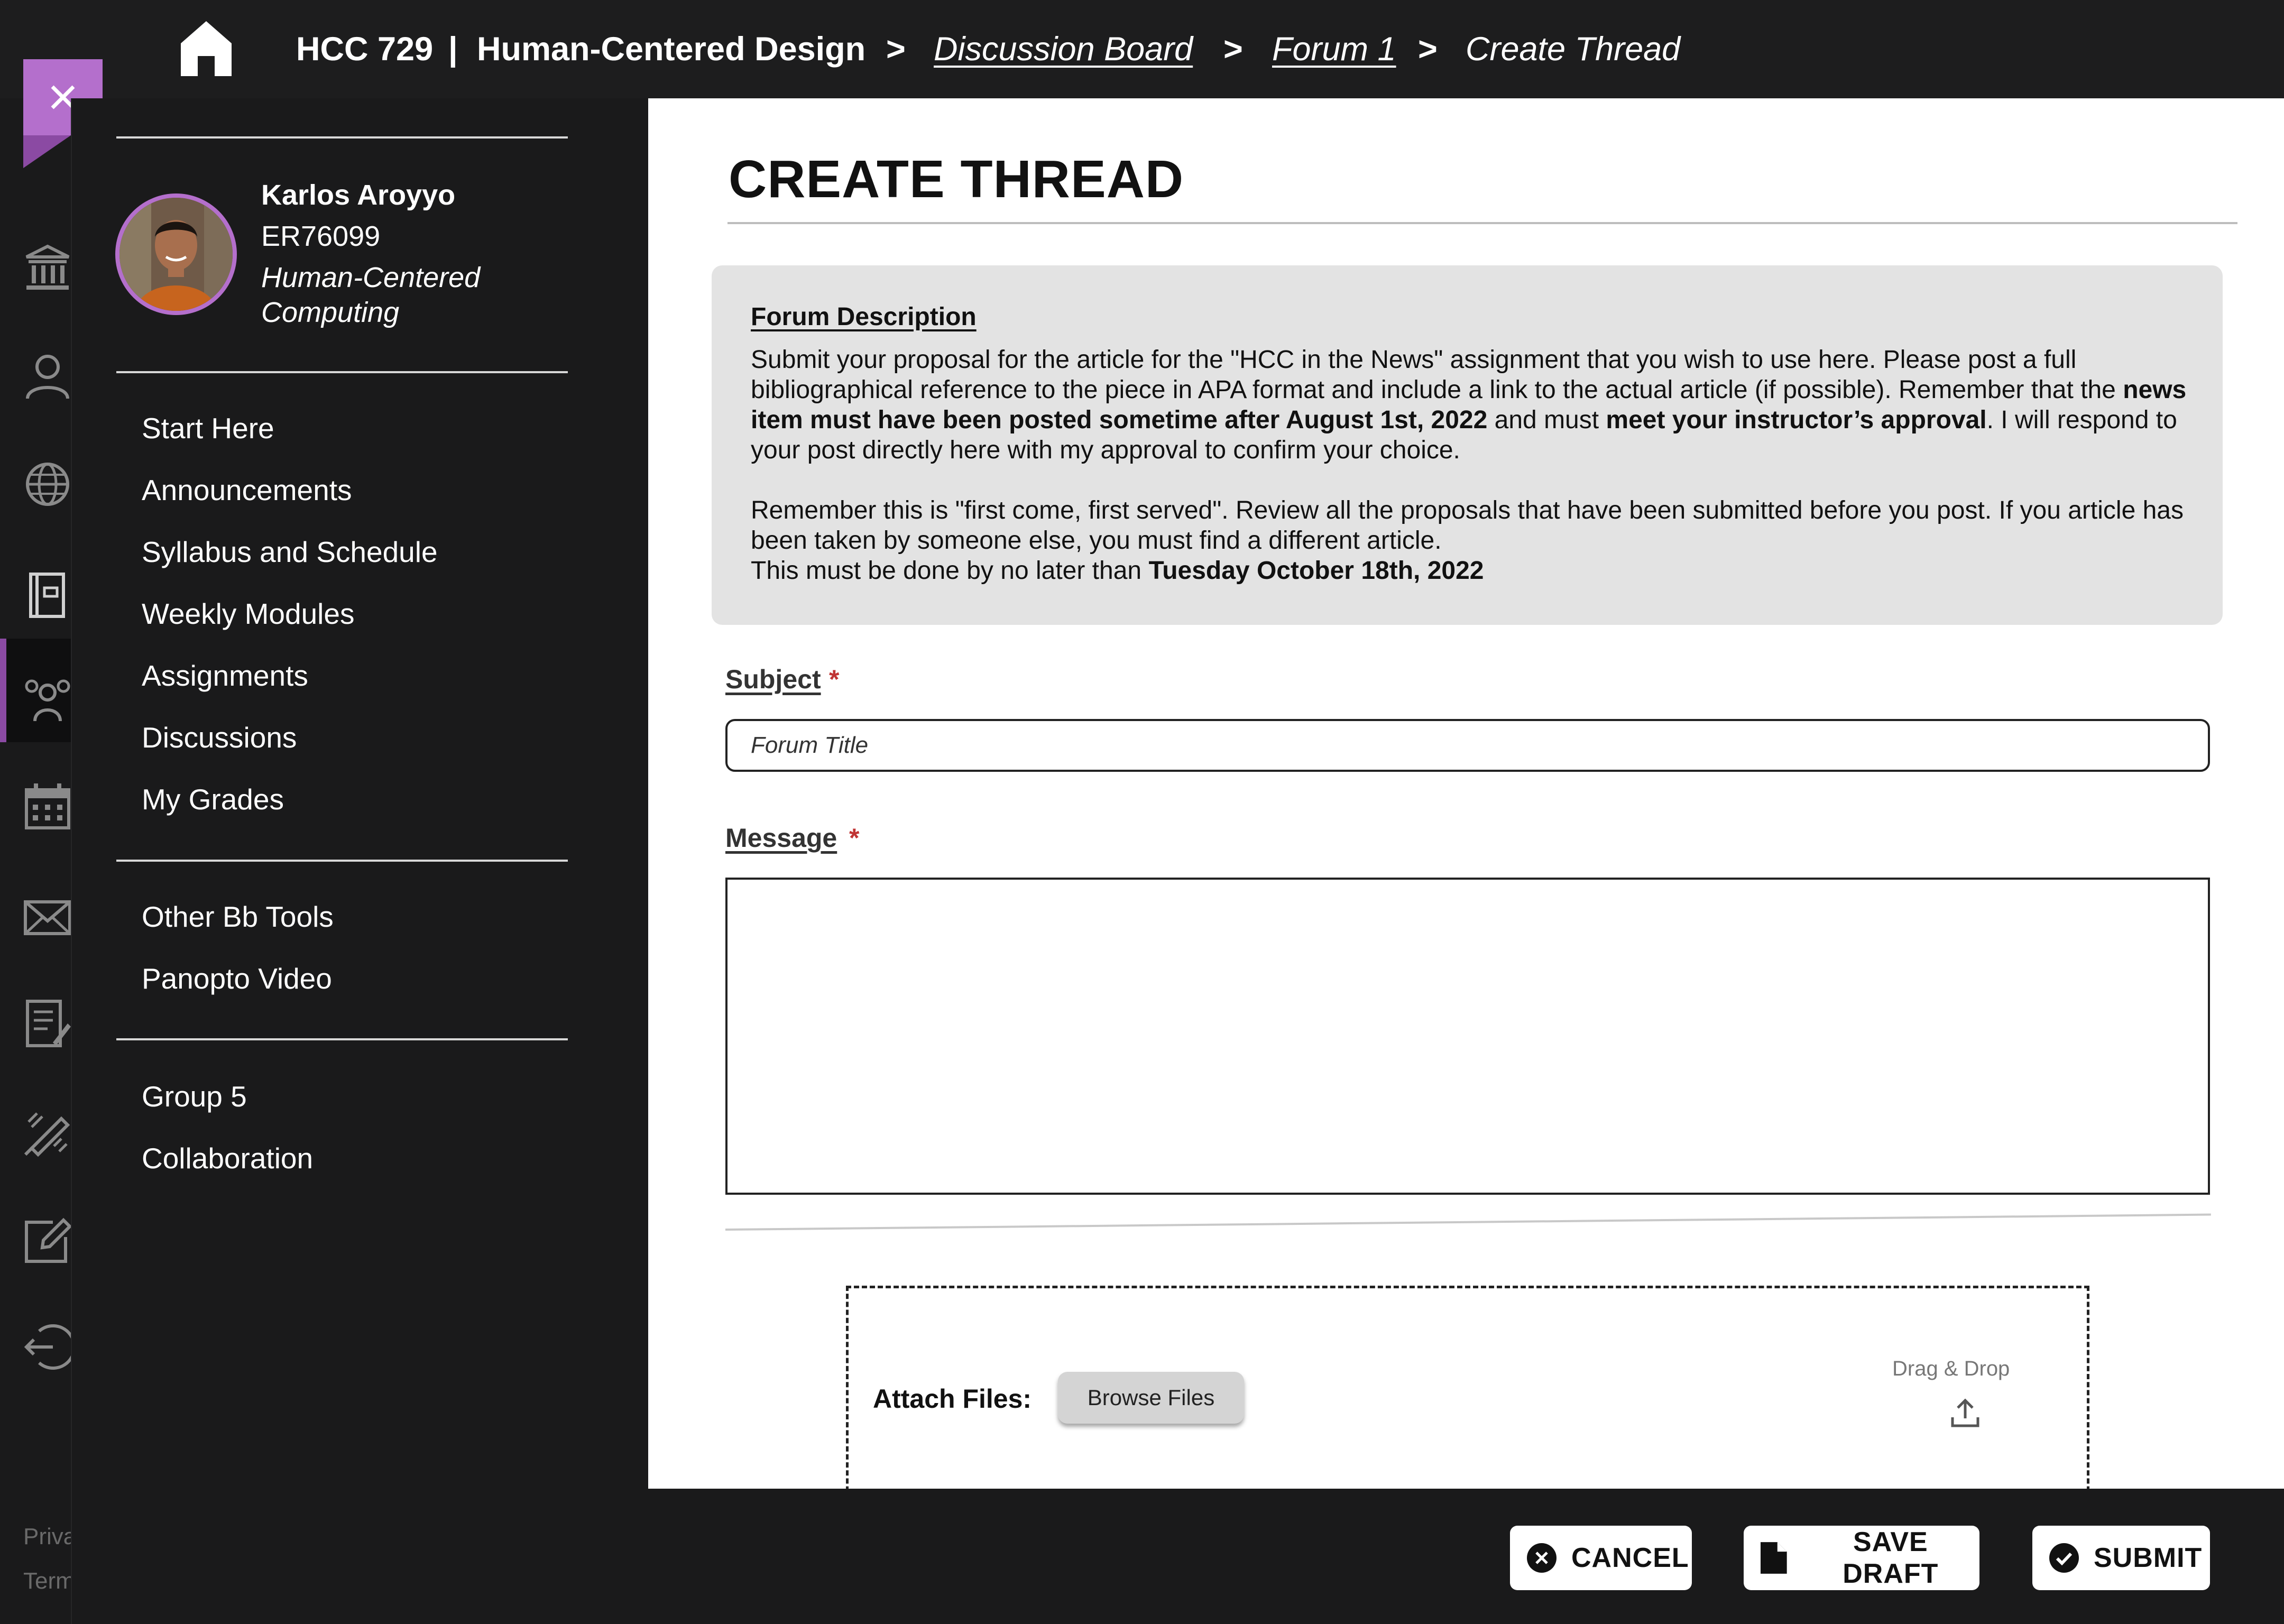 This screenshot has width=2284, height=1624. Describe the element at coordinates (1773, 1558) in the screenshot. I see `document-icon` at that location.